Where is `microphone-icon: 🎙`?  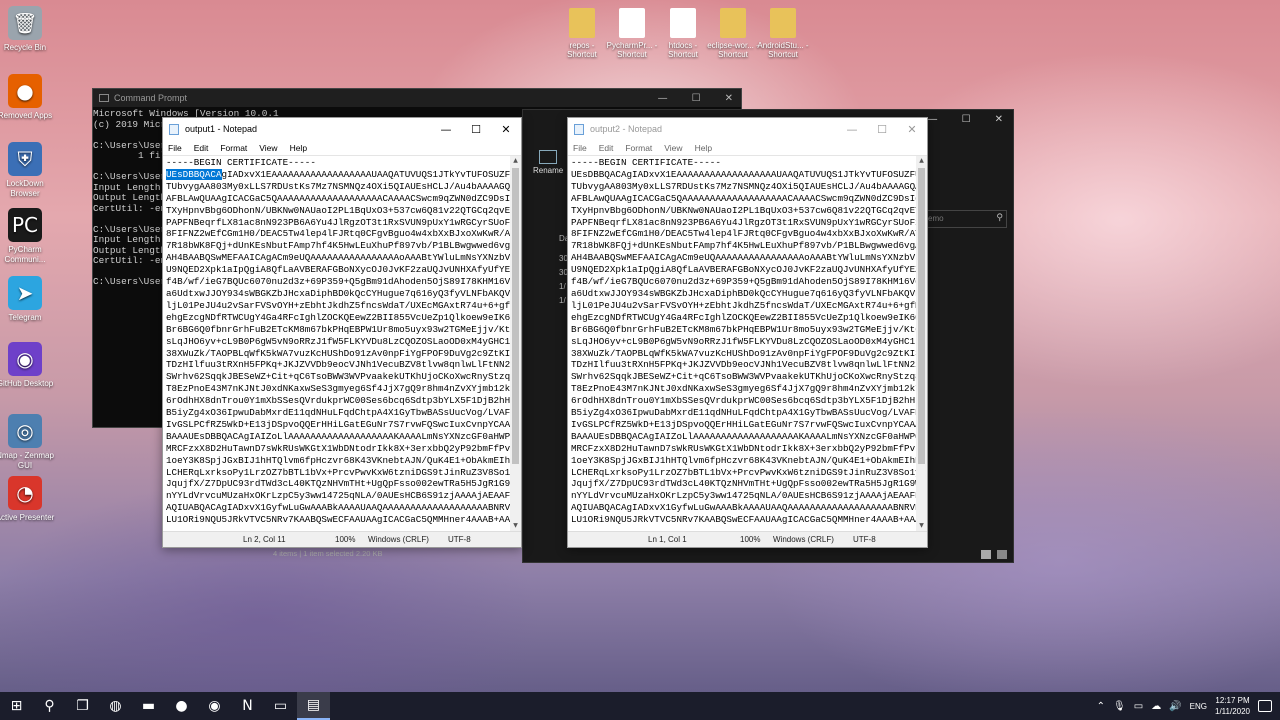
microphone-icon: 🎙 is located at coordinates (1119, 706).